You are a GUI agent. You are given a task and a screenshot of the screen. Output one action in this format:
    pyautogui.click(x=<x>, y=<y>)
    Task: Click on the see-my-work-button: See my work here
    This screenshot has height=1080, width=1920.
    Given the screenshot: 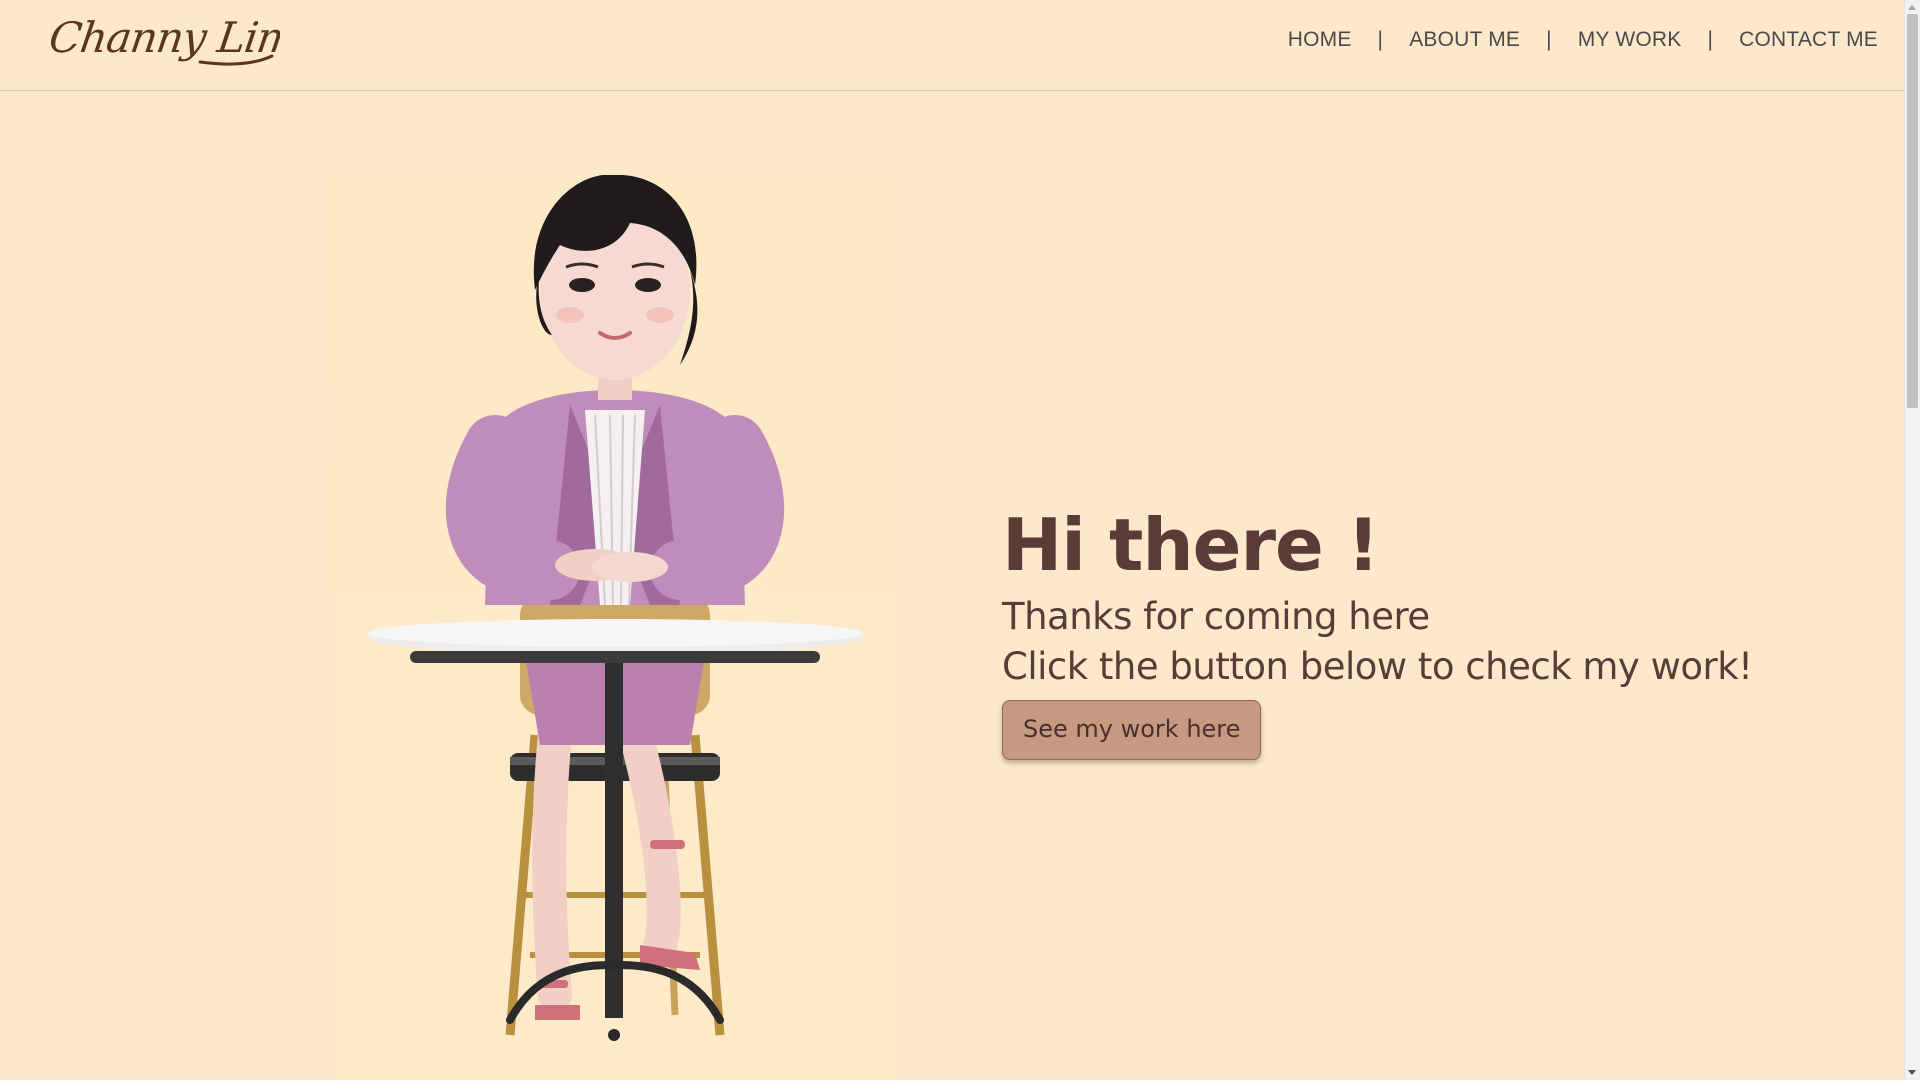 What is the action you would take?
    pyautogui.click(x=1132, y=730)
    